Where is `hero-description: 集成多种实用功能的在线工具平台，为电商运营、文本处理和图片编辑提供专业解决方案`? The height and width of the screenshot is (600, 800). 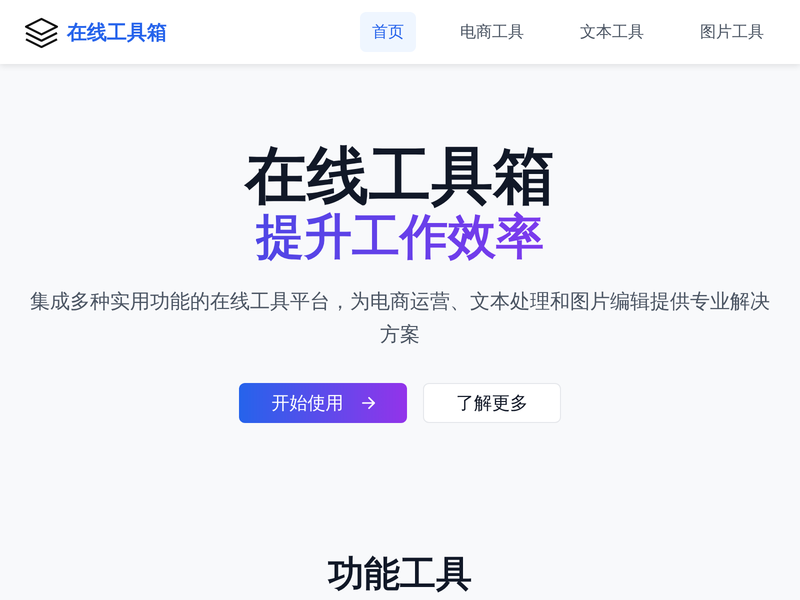
hero-description: 集成多种实用功能的在线工具平台，为电商运营、文本处理和图片编辑提供专业解决方案 is located at coordinates (400, 318).